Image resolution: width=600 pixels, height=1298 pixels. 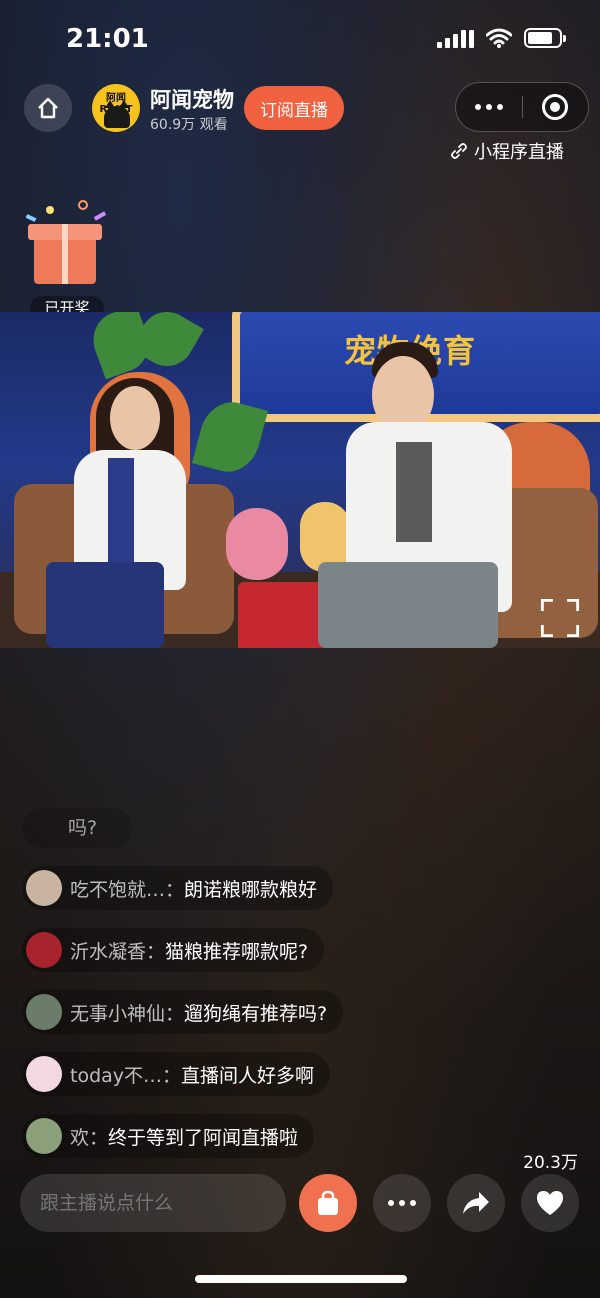 I want to click on chat-username: 欢, so click(x=79, y=1136).